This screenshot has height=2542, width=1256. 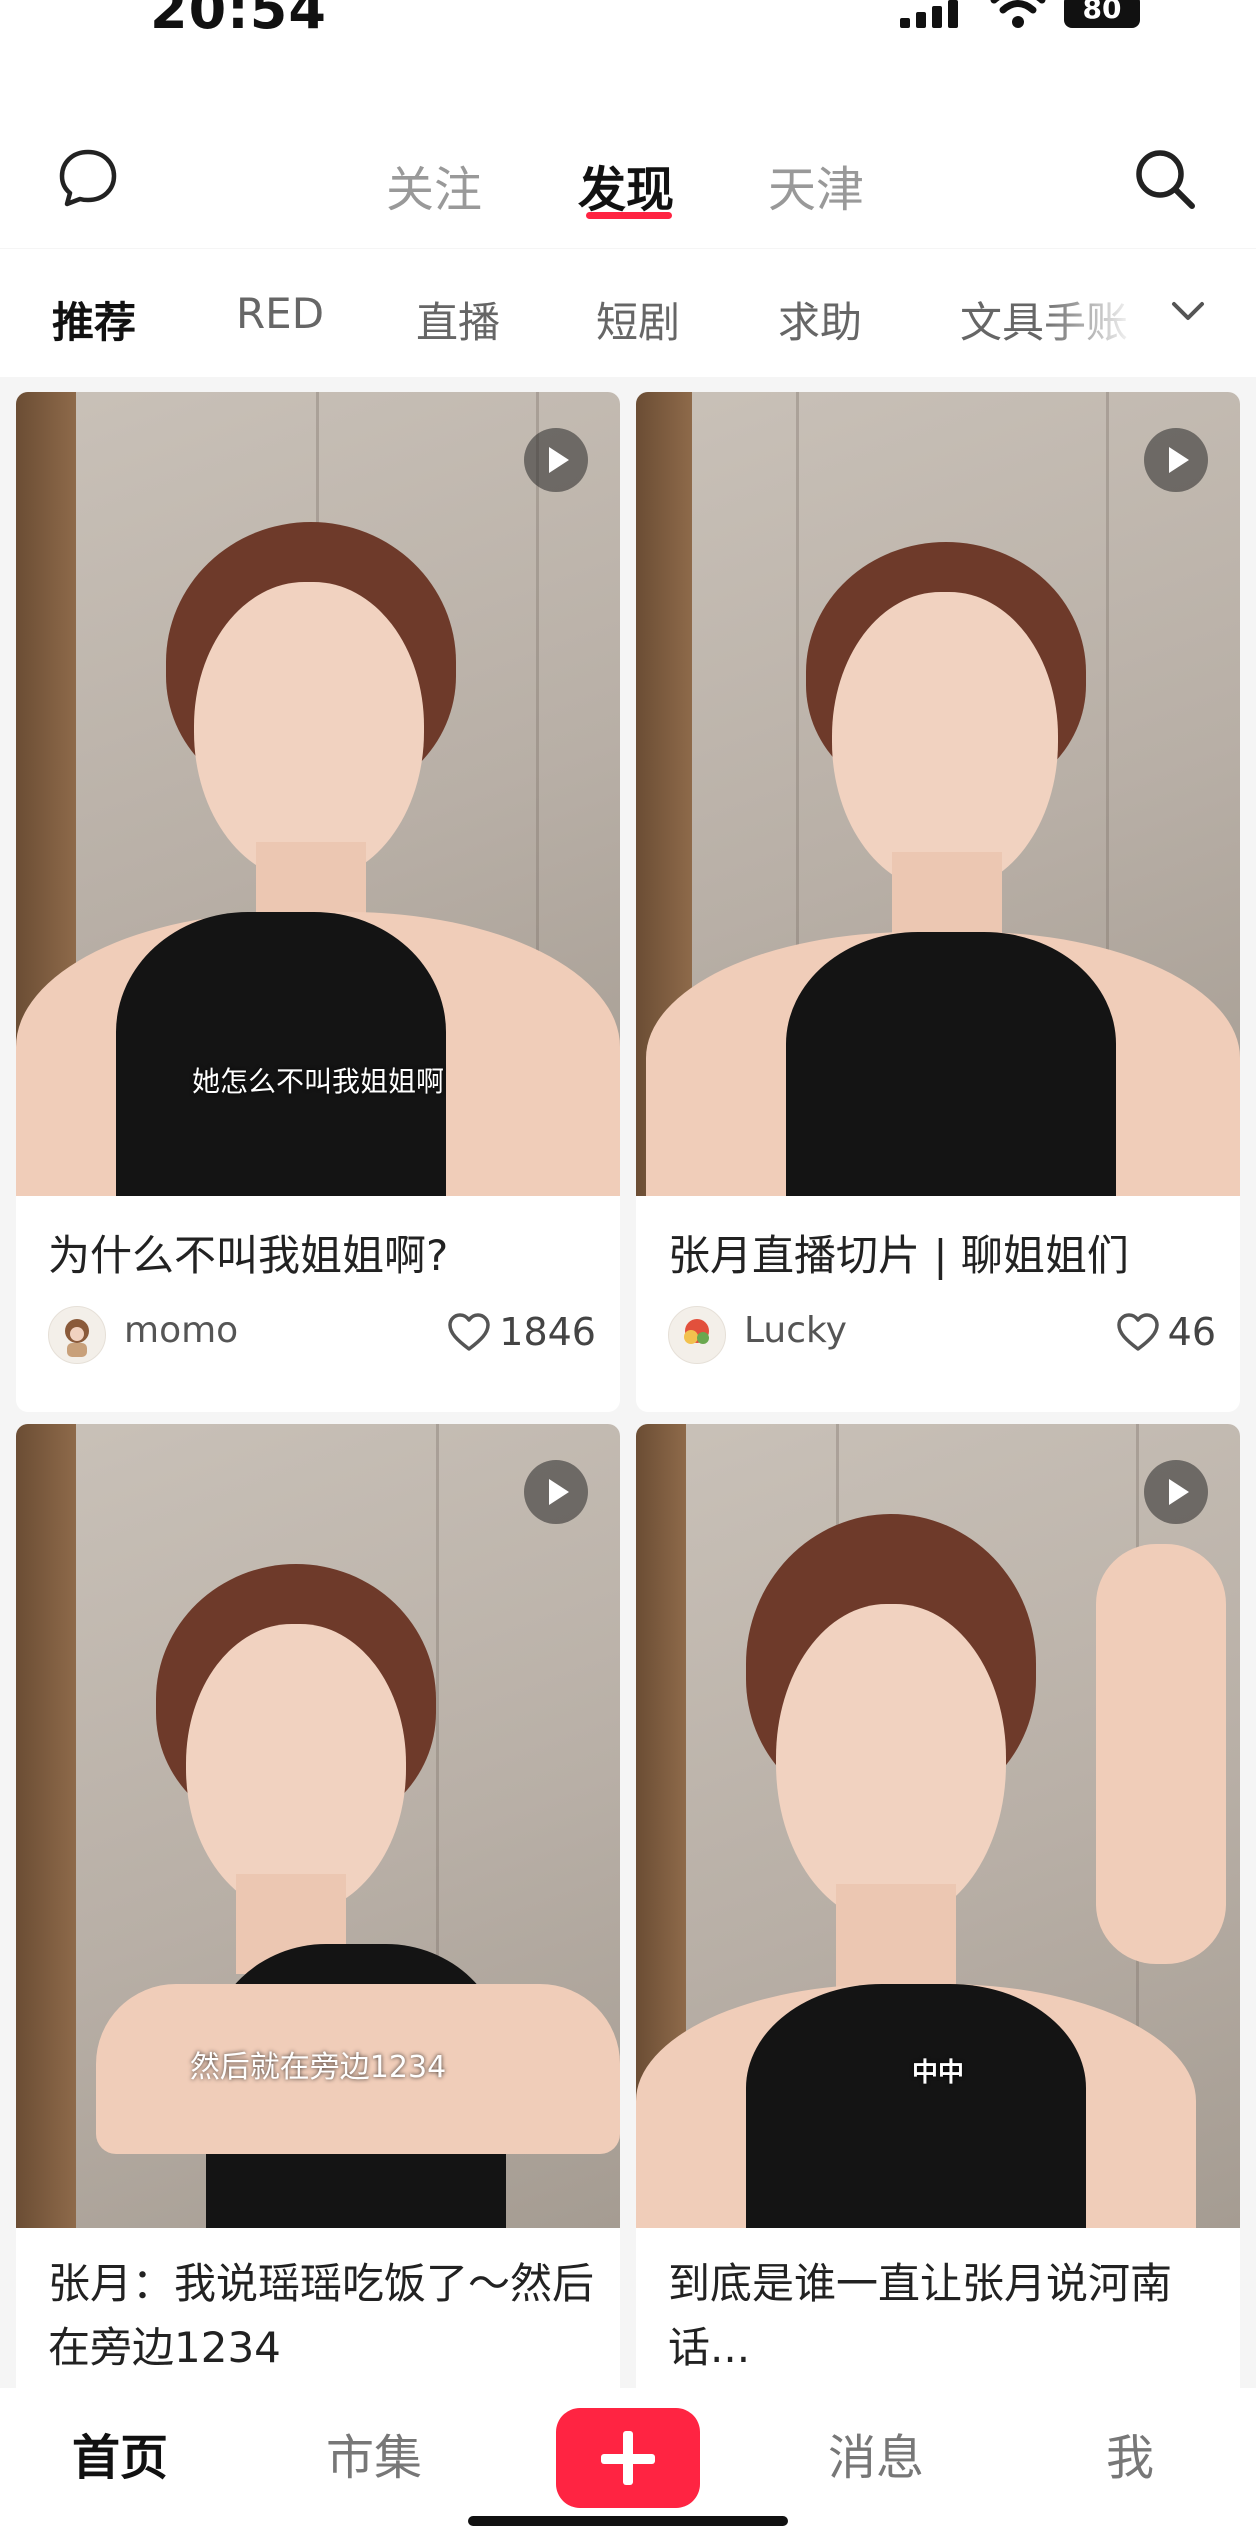 What do you see at coordinates (876, 2453) in the screenshot?
I see `nav-messages: 消息` at bounding box center [876, 2453].